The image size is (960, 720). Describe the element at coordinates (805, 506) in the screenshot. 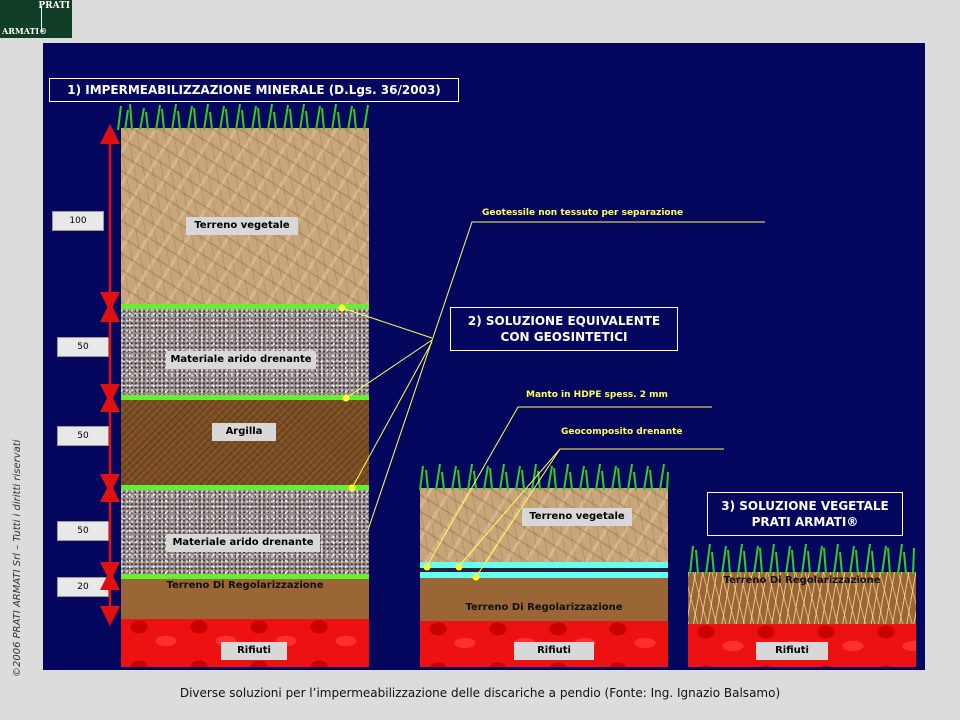

I see `title-solution-3-line1: 3) SOLUZIONE VEGETALE` at that location.